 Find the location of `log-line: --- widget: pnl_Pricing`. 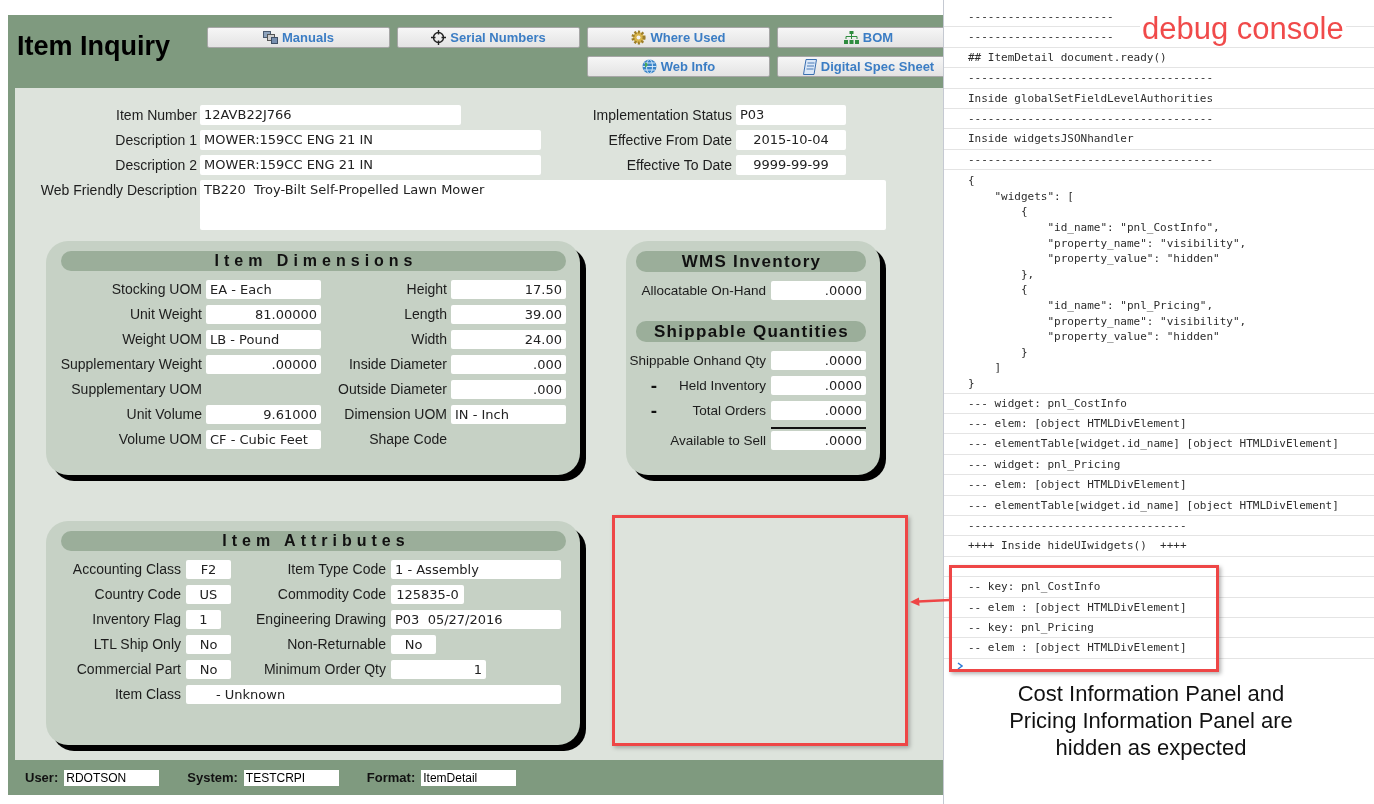

log-line: --- widget: pnl_Pricing is located at coordinates (1159, 465).